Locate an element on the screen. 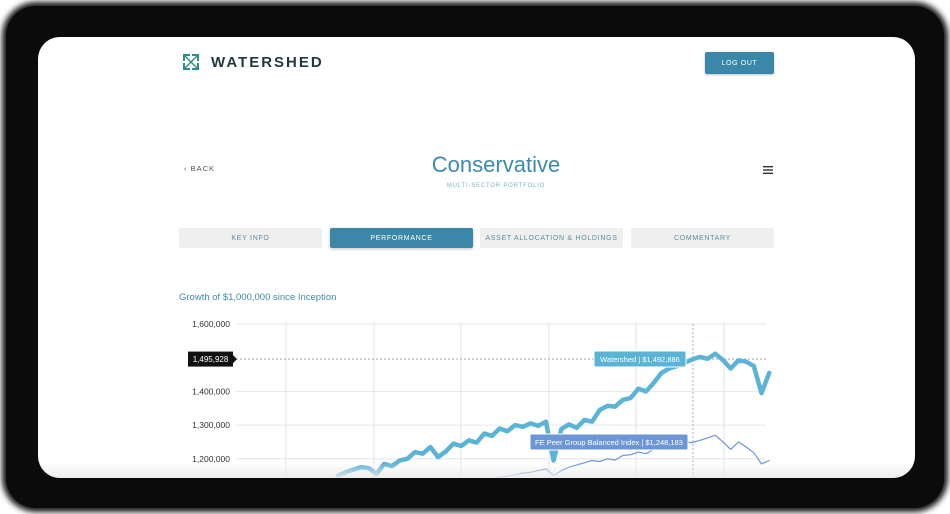  y-tick-label: 1,400,000 is located at coordinates (211, 391).